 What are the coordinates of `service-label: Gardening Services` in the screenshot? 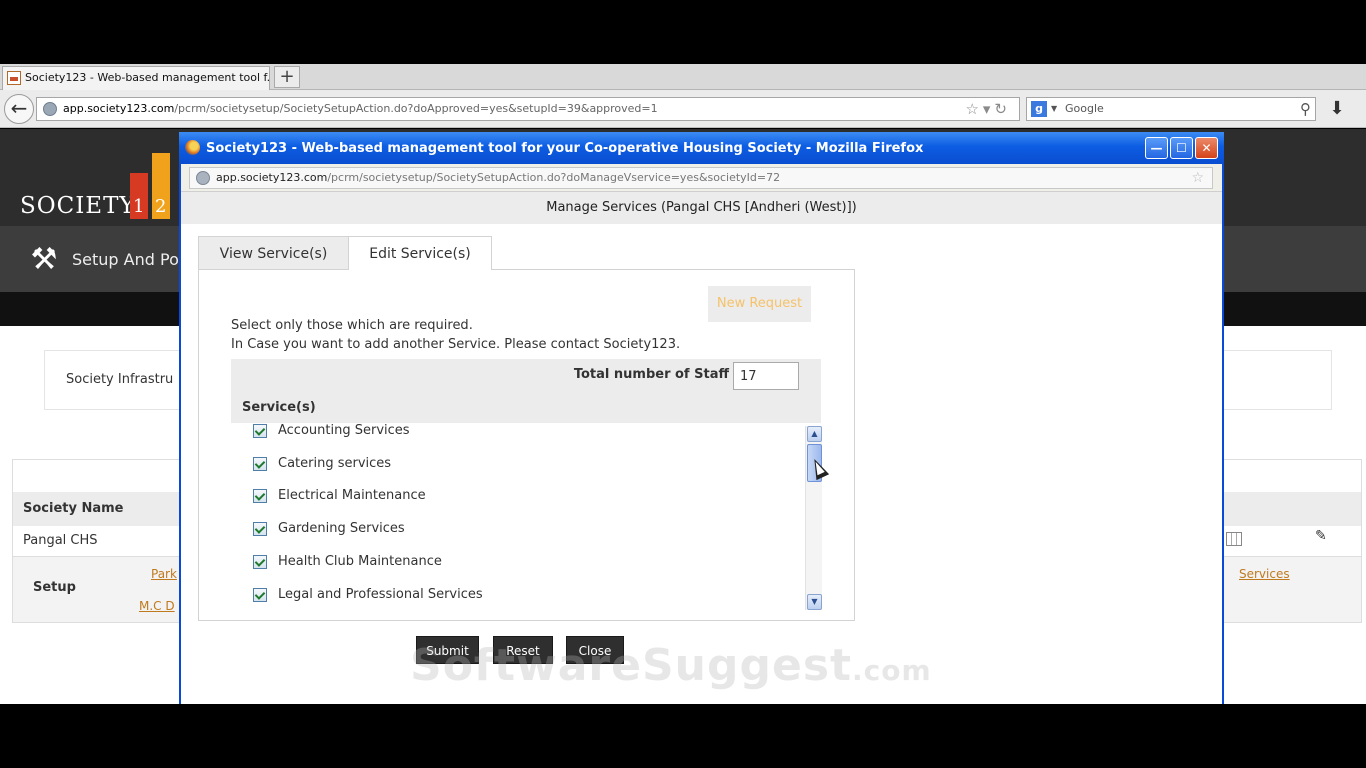 It's located at (341, 528).